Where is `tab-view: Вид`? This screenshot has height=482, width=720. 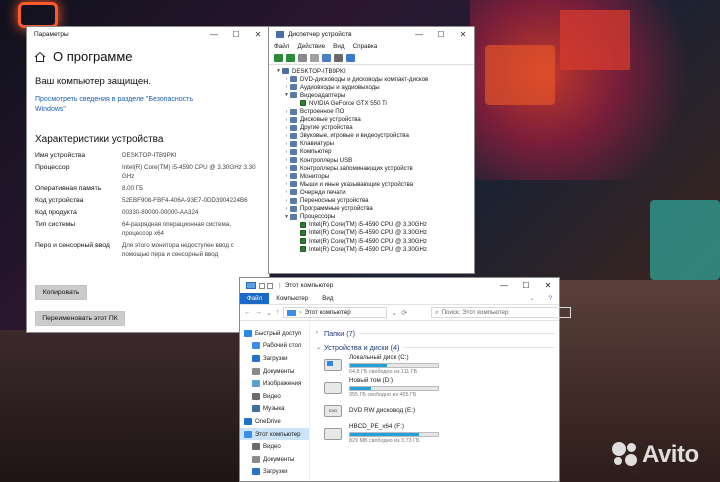
tab-view: Вид is located at coordinates (327, 298).